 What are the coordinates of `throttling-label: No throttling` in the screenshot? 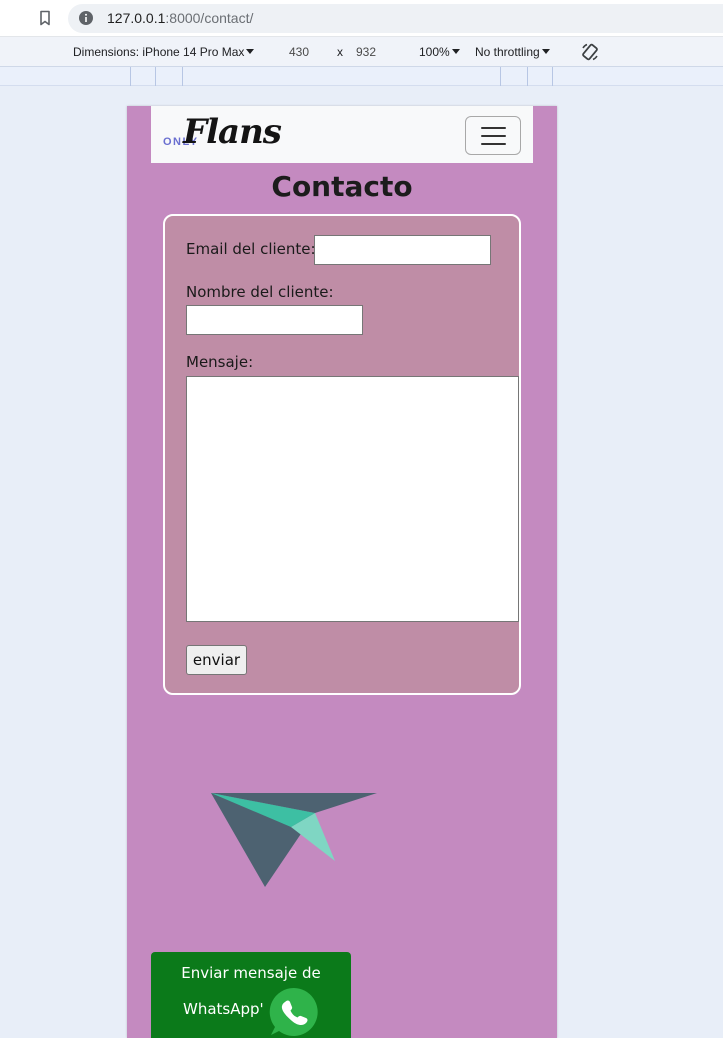 It's located at (507, 52).